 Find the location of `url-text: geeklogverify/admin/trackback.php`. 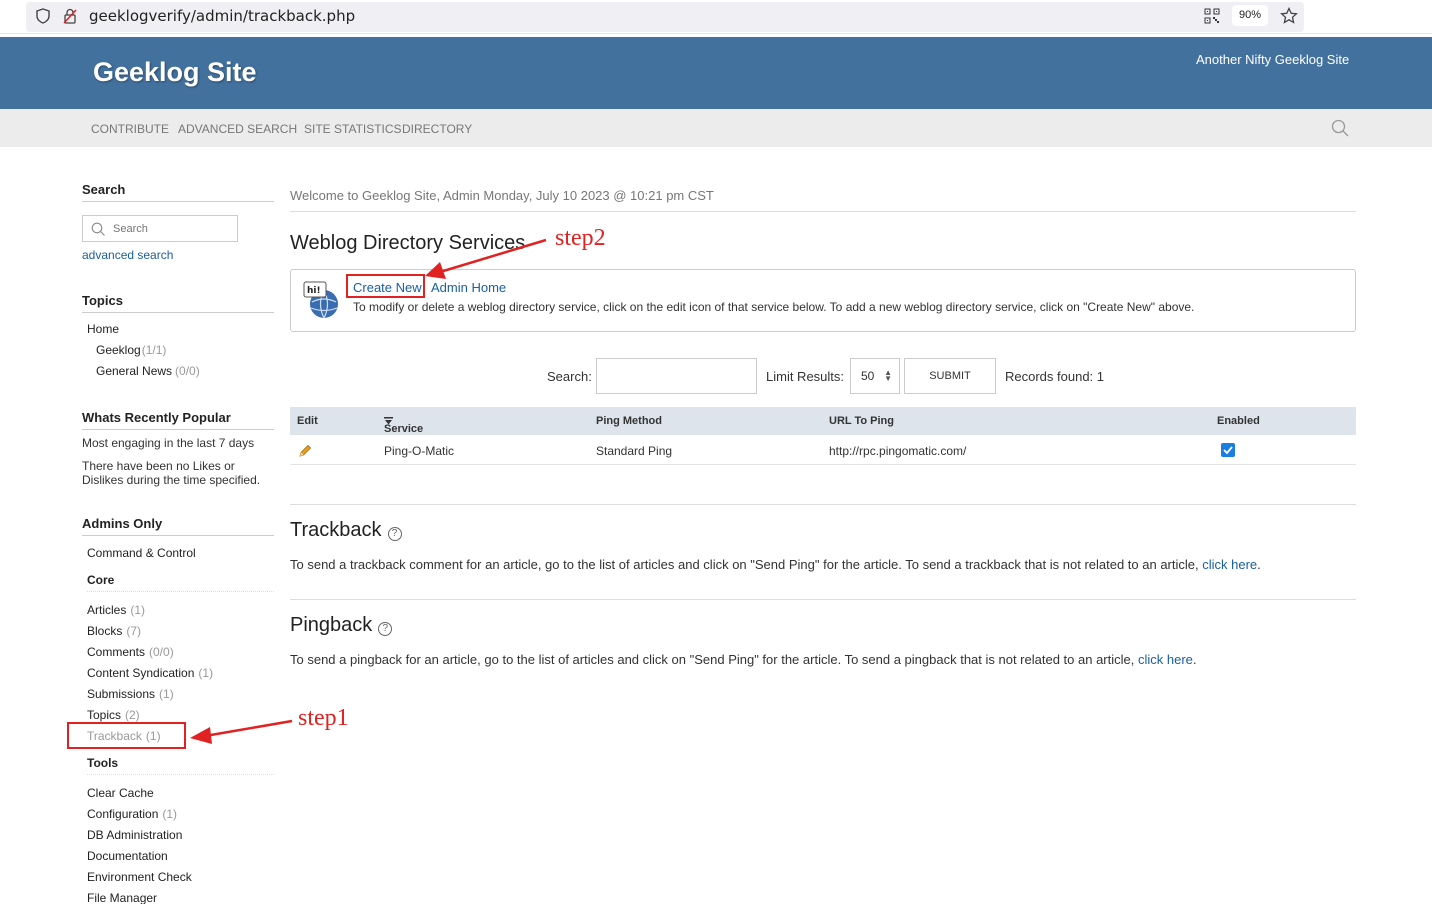

url-text: geeklogverify/admin/trackback.php is located at coordinates (222, 16).